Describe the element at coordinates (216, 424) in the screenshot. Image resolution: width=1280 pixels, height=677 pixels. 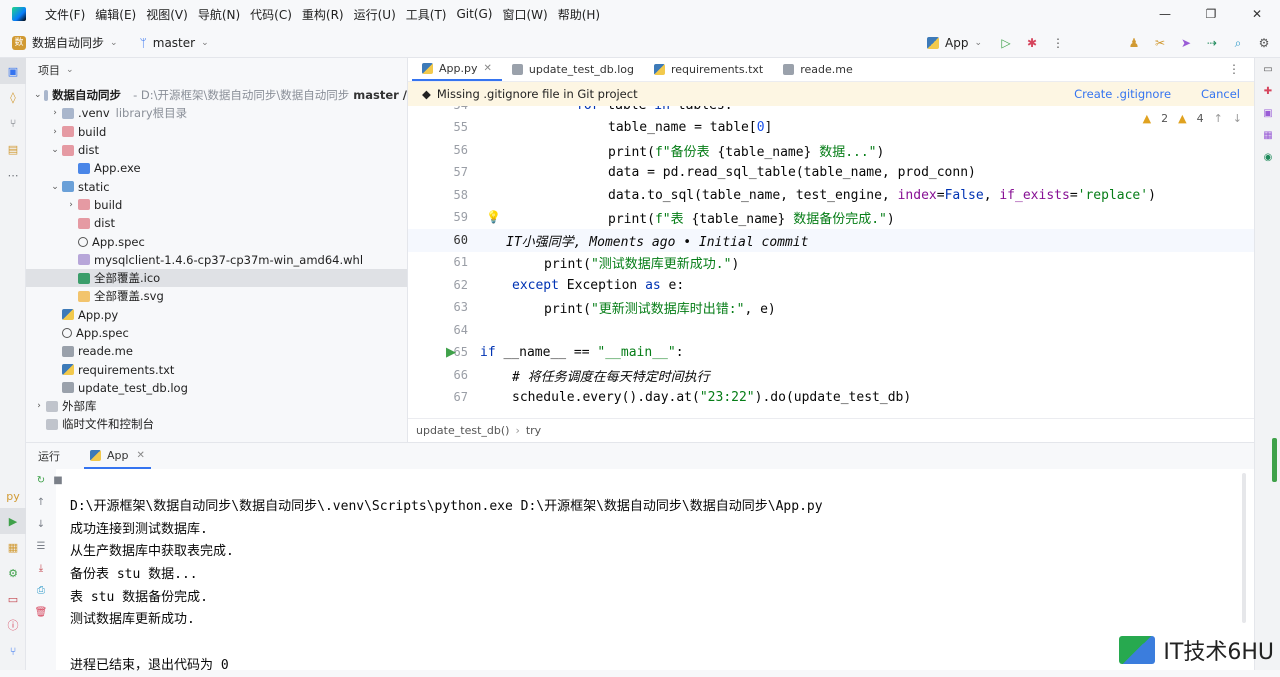
I see `tree-item: 临时文件和控制台` at that location.